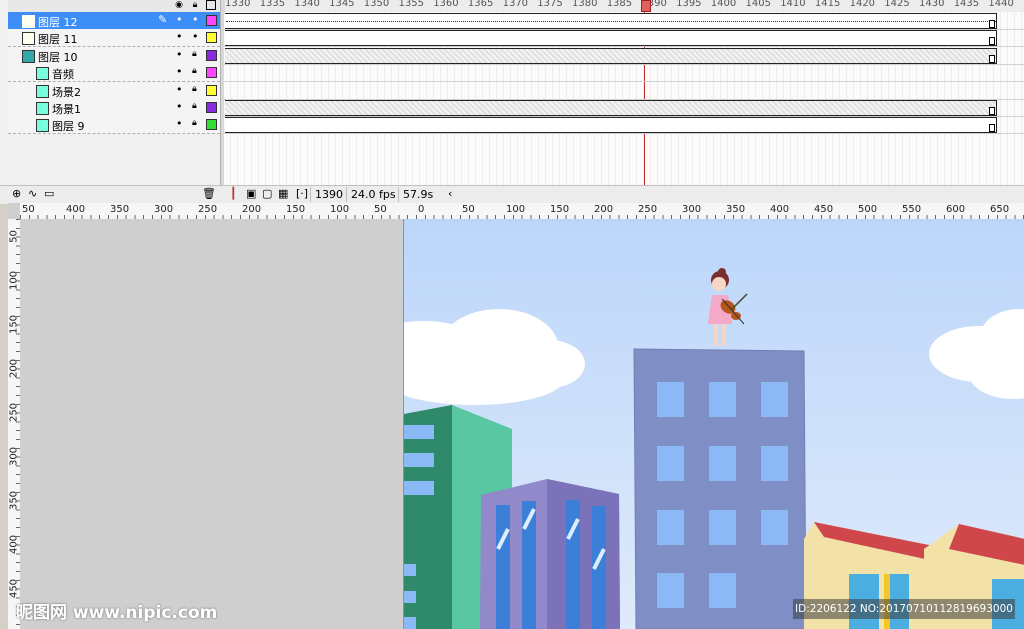 This screenshot has height=629, width=1024. What do you see at coordinates (16, 194) in the screenshot?
I see `new-layer-icon: ⊕` at bounding box center [16, 194].